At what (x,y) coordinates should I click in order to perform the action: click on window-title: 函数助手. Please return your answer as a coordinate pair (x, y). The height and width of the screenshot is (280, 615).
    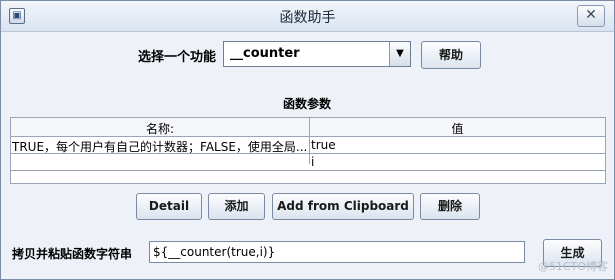
    Looking at the image, I should click on (307, 18).